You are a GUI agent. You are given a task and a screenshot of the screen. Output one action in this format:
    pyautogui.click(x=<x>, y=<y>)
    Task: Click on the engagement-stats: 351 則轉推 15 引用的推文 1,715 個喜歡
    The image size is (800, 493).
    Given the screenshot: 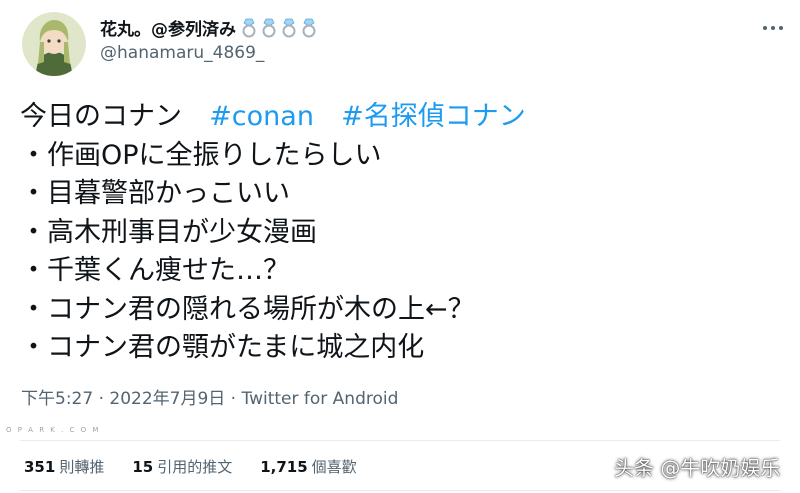 What is the action you would take?
    pyautogui.click(x=190, y=466)
    